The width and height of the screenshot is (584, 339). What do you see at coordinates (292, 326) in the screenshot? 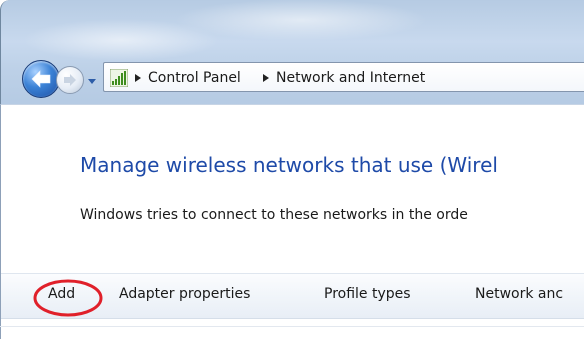
I see `divider` at bounding box center [292, 326].